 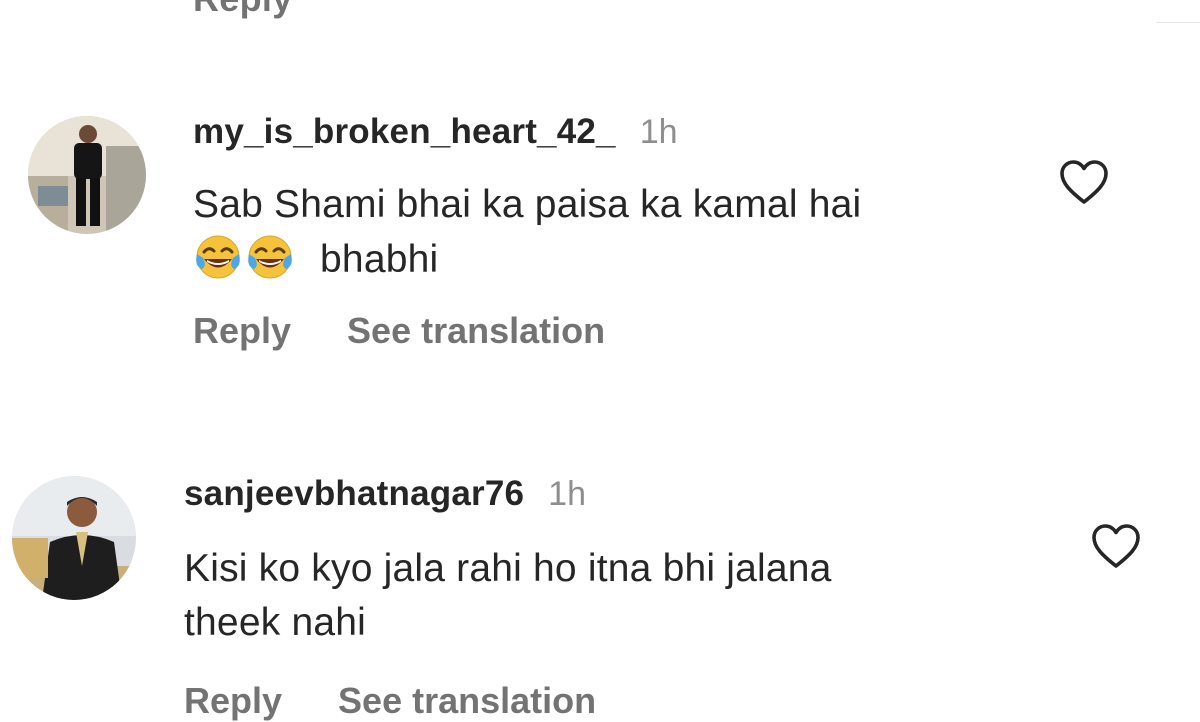 What do you see at coordinates (354, 494) in the screenshot?
I see `username: sanjeevbhatnagar76` at bounding box center [354, 494].